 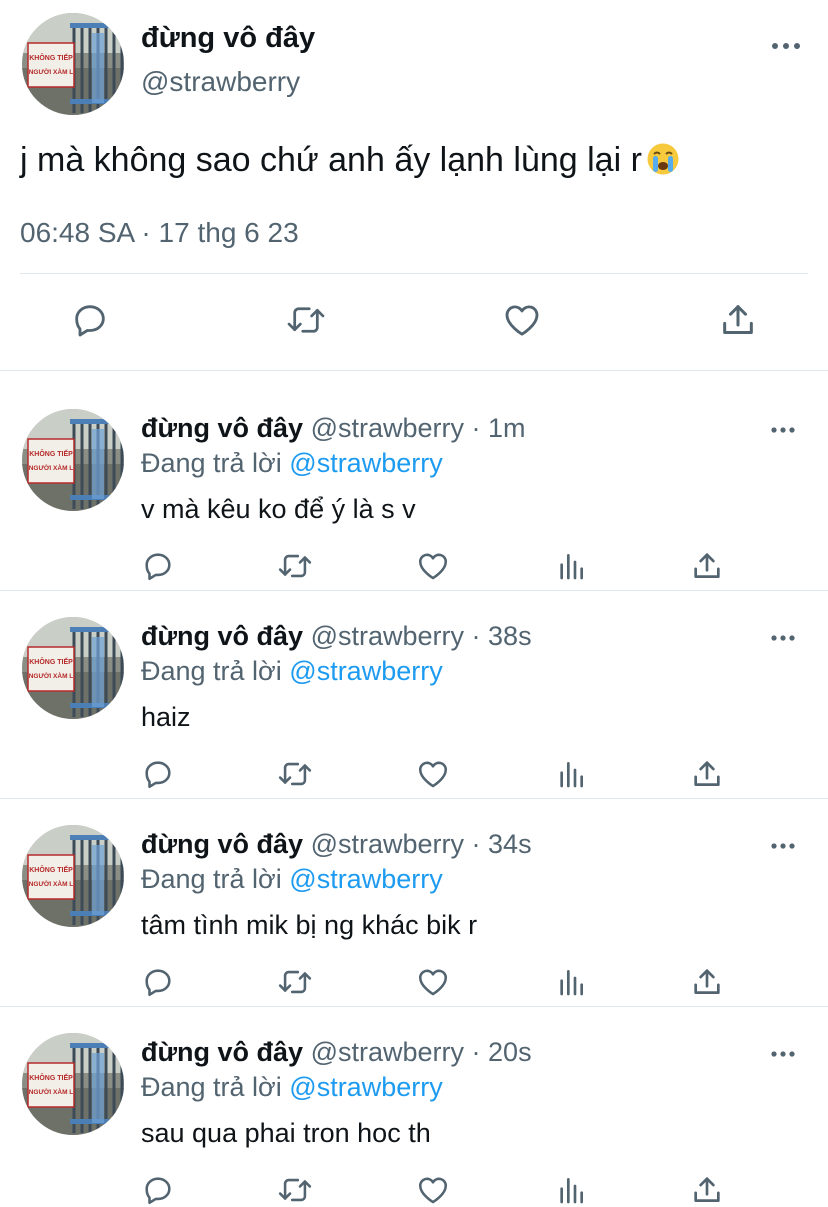 I want to click on tweet-timestamp: 06:48 SA · 17 thg 6 23, so click(x=159, y=233).